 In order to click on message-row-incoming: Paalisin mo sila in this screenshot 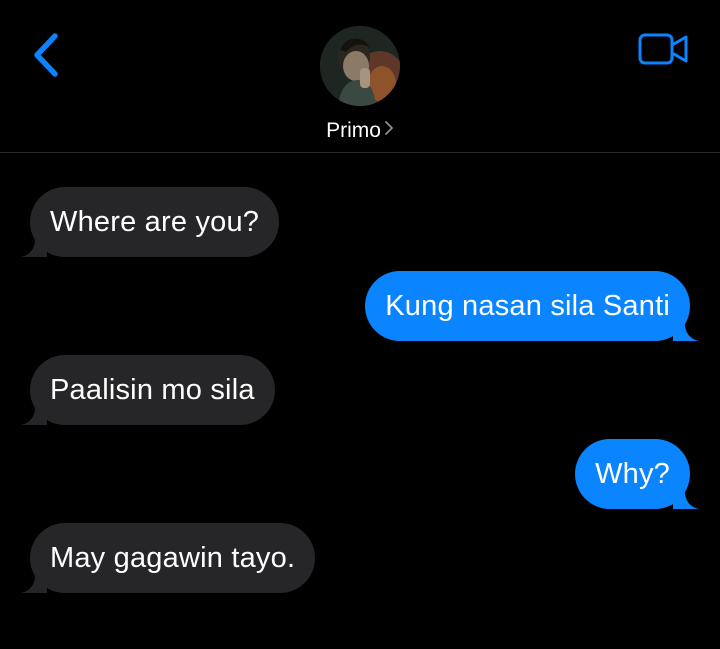, I will do `click(360, 390)`.